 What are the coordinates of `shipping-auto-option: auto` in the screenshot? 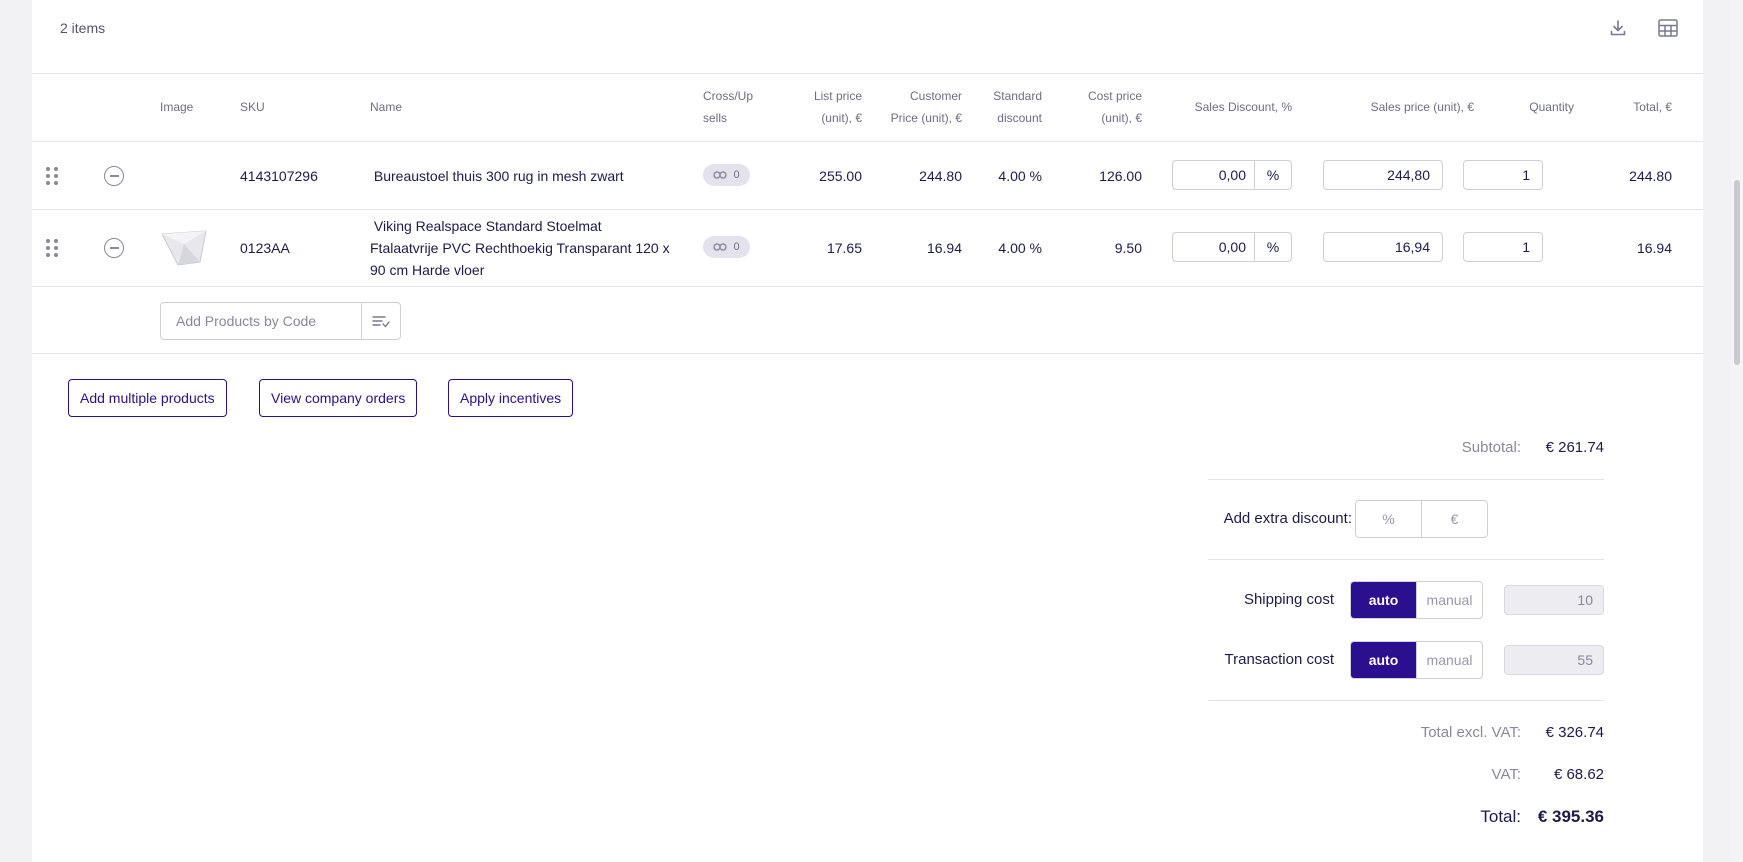 It's located at (1383, 600).